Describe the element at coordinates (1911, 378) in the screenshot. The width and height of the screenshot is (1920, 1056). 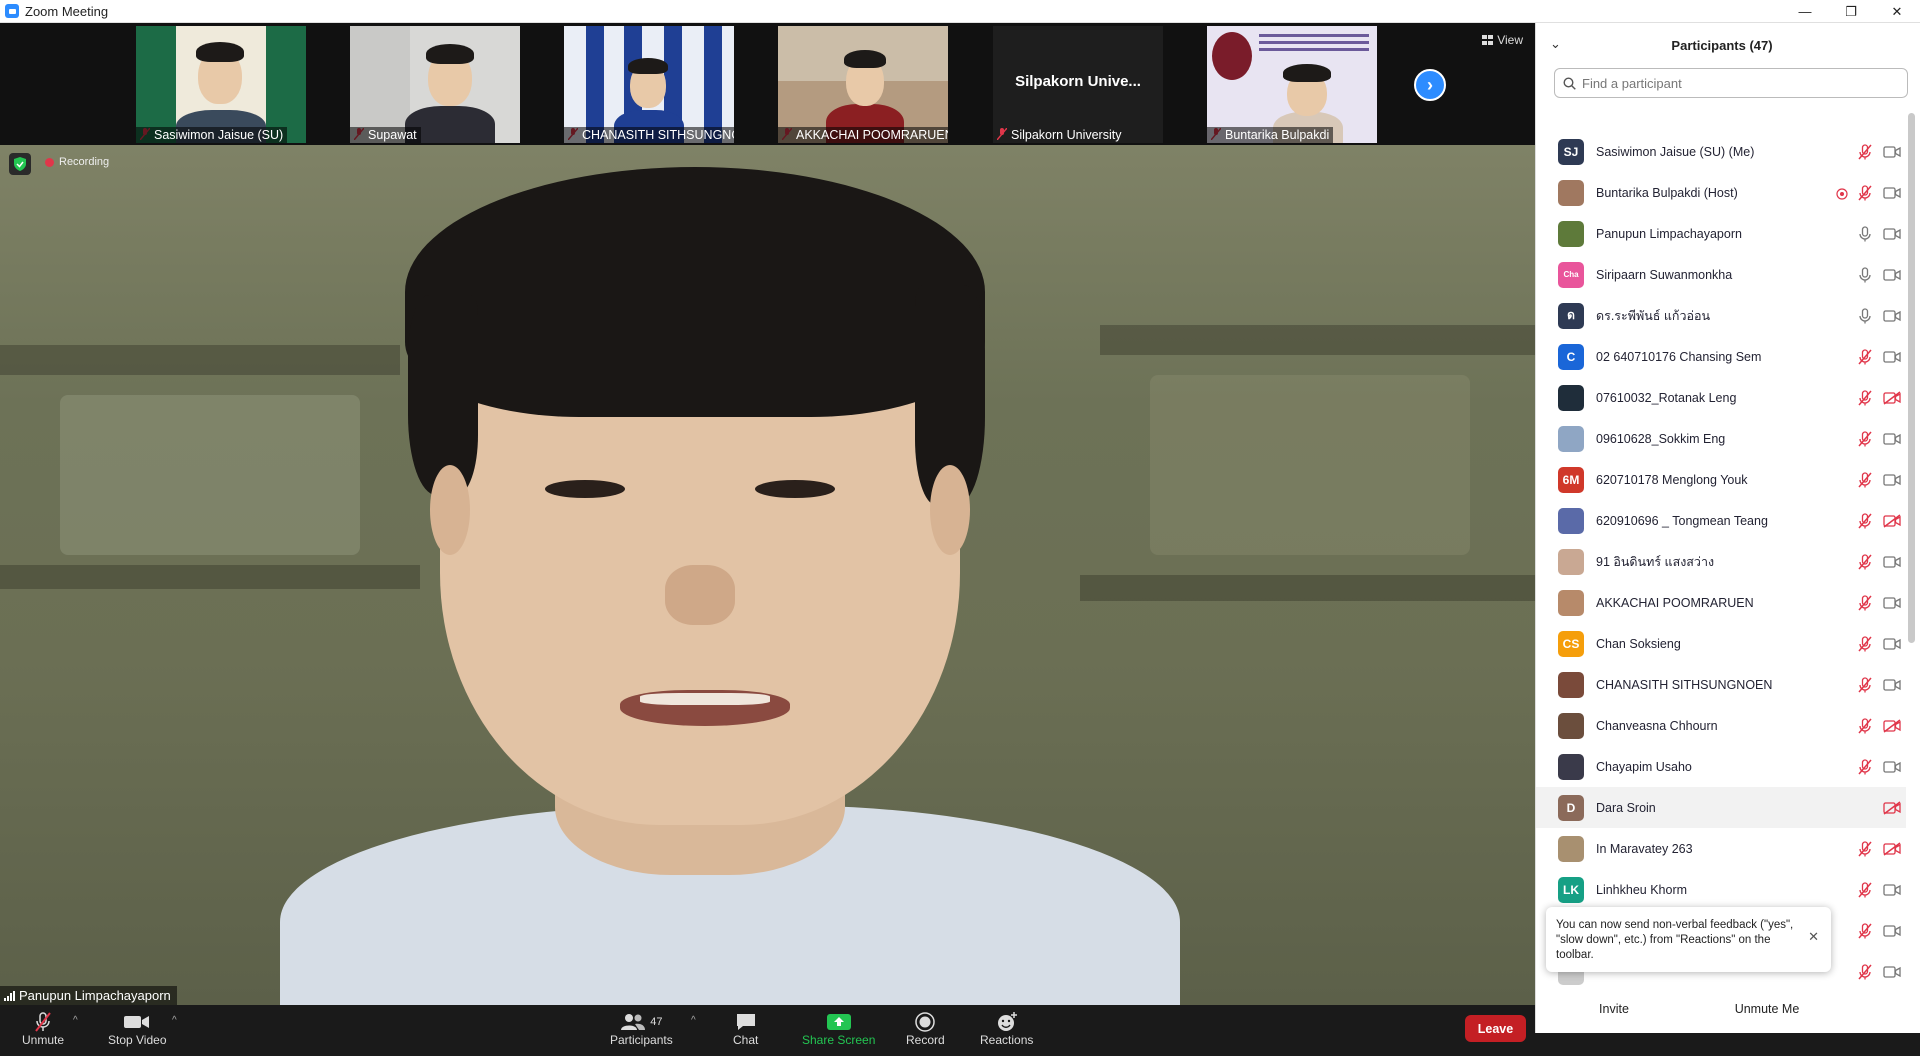
I see `participant-list-scrollbar` at that location.